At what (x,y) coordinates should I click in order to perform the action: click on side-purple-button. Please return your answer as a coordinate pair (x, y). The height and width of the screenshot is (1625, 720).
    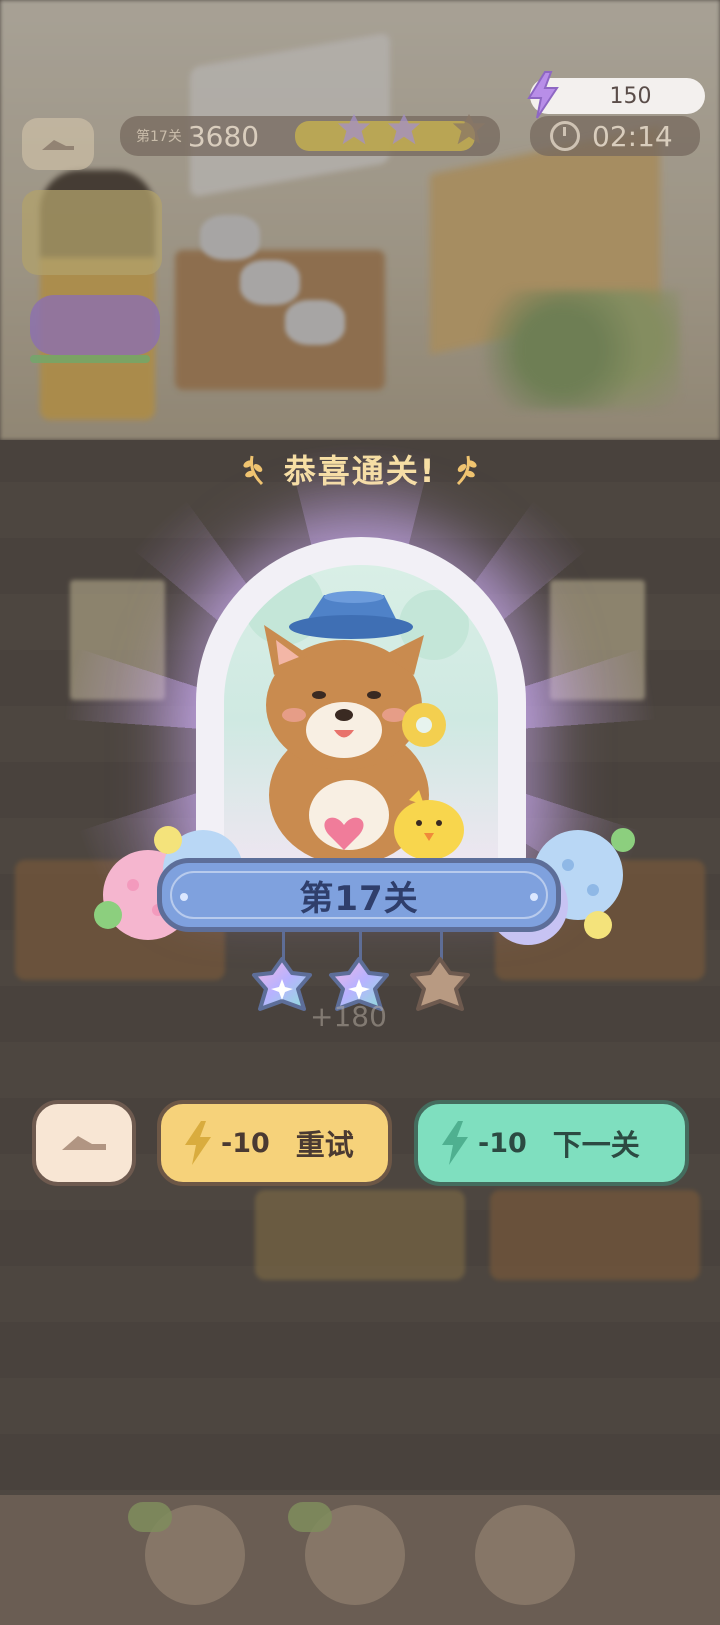
    Looking at the image, I should click on (95, 325).